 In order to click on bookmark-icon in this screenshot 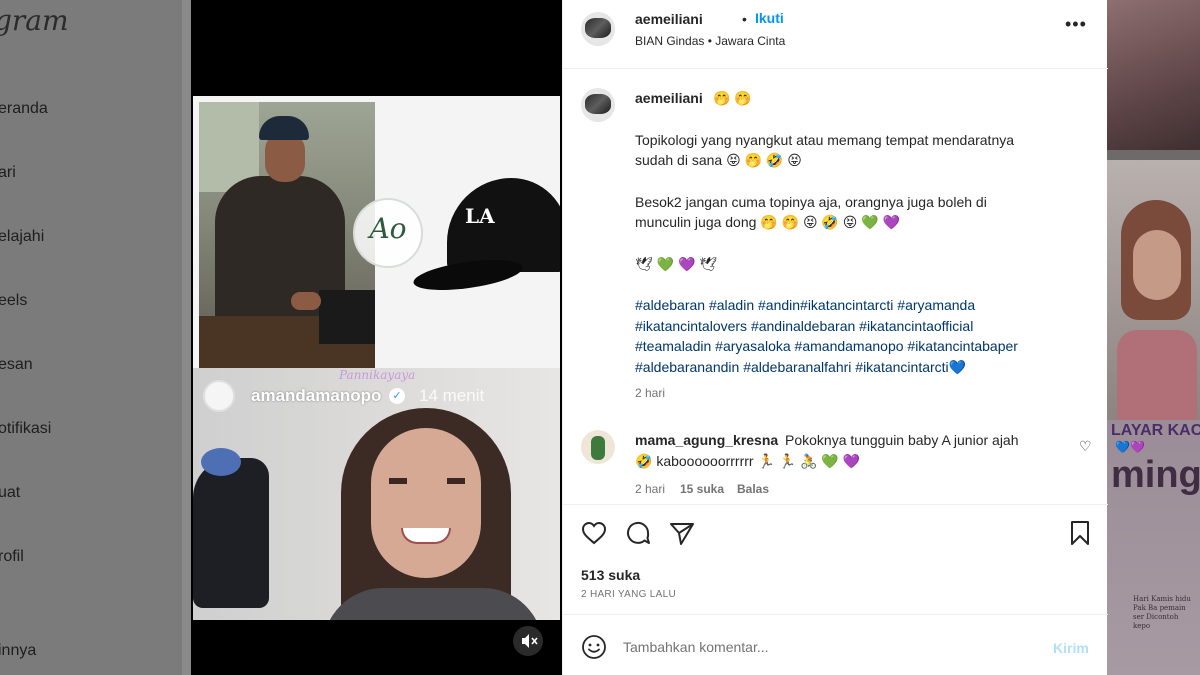, I will do `click(1080, 533)`.